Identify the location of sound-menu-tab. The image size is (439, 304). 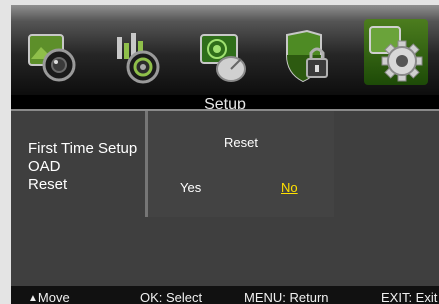
(137, 57).